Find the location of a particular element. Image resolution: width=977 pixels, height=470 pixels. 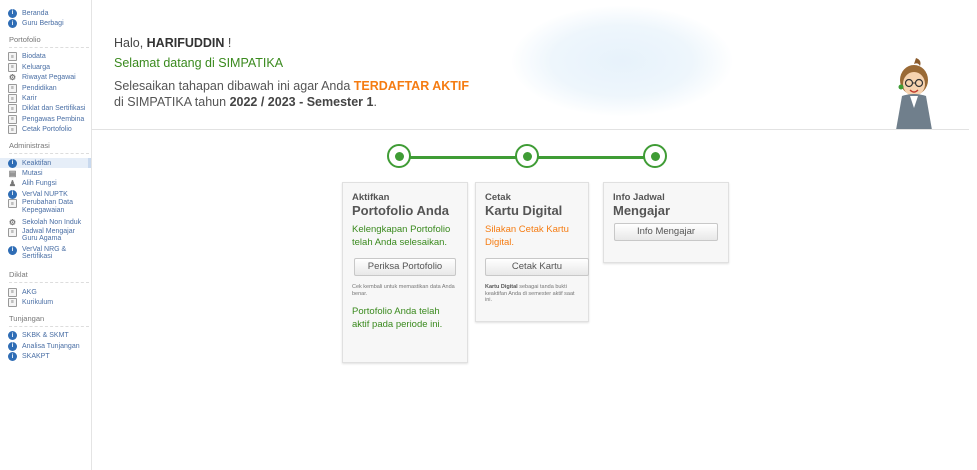

sidebar-item-riwayat-pegawai: ⚙ Riwayat Pegawai is located at coordinates (49, 78).